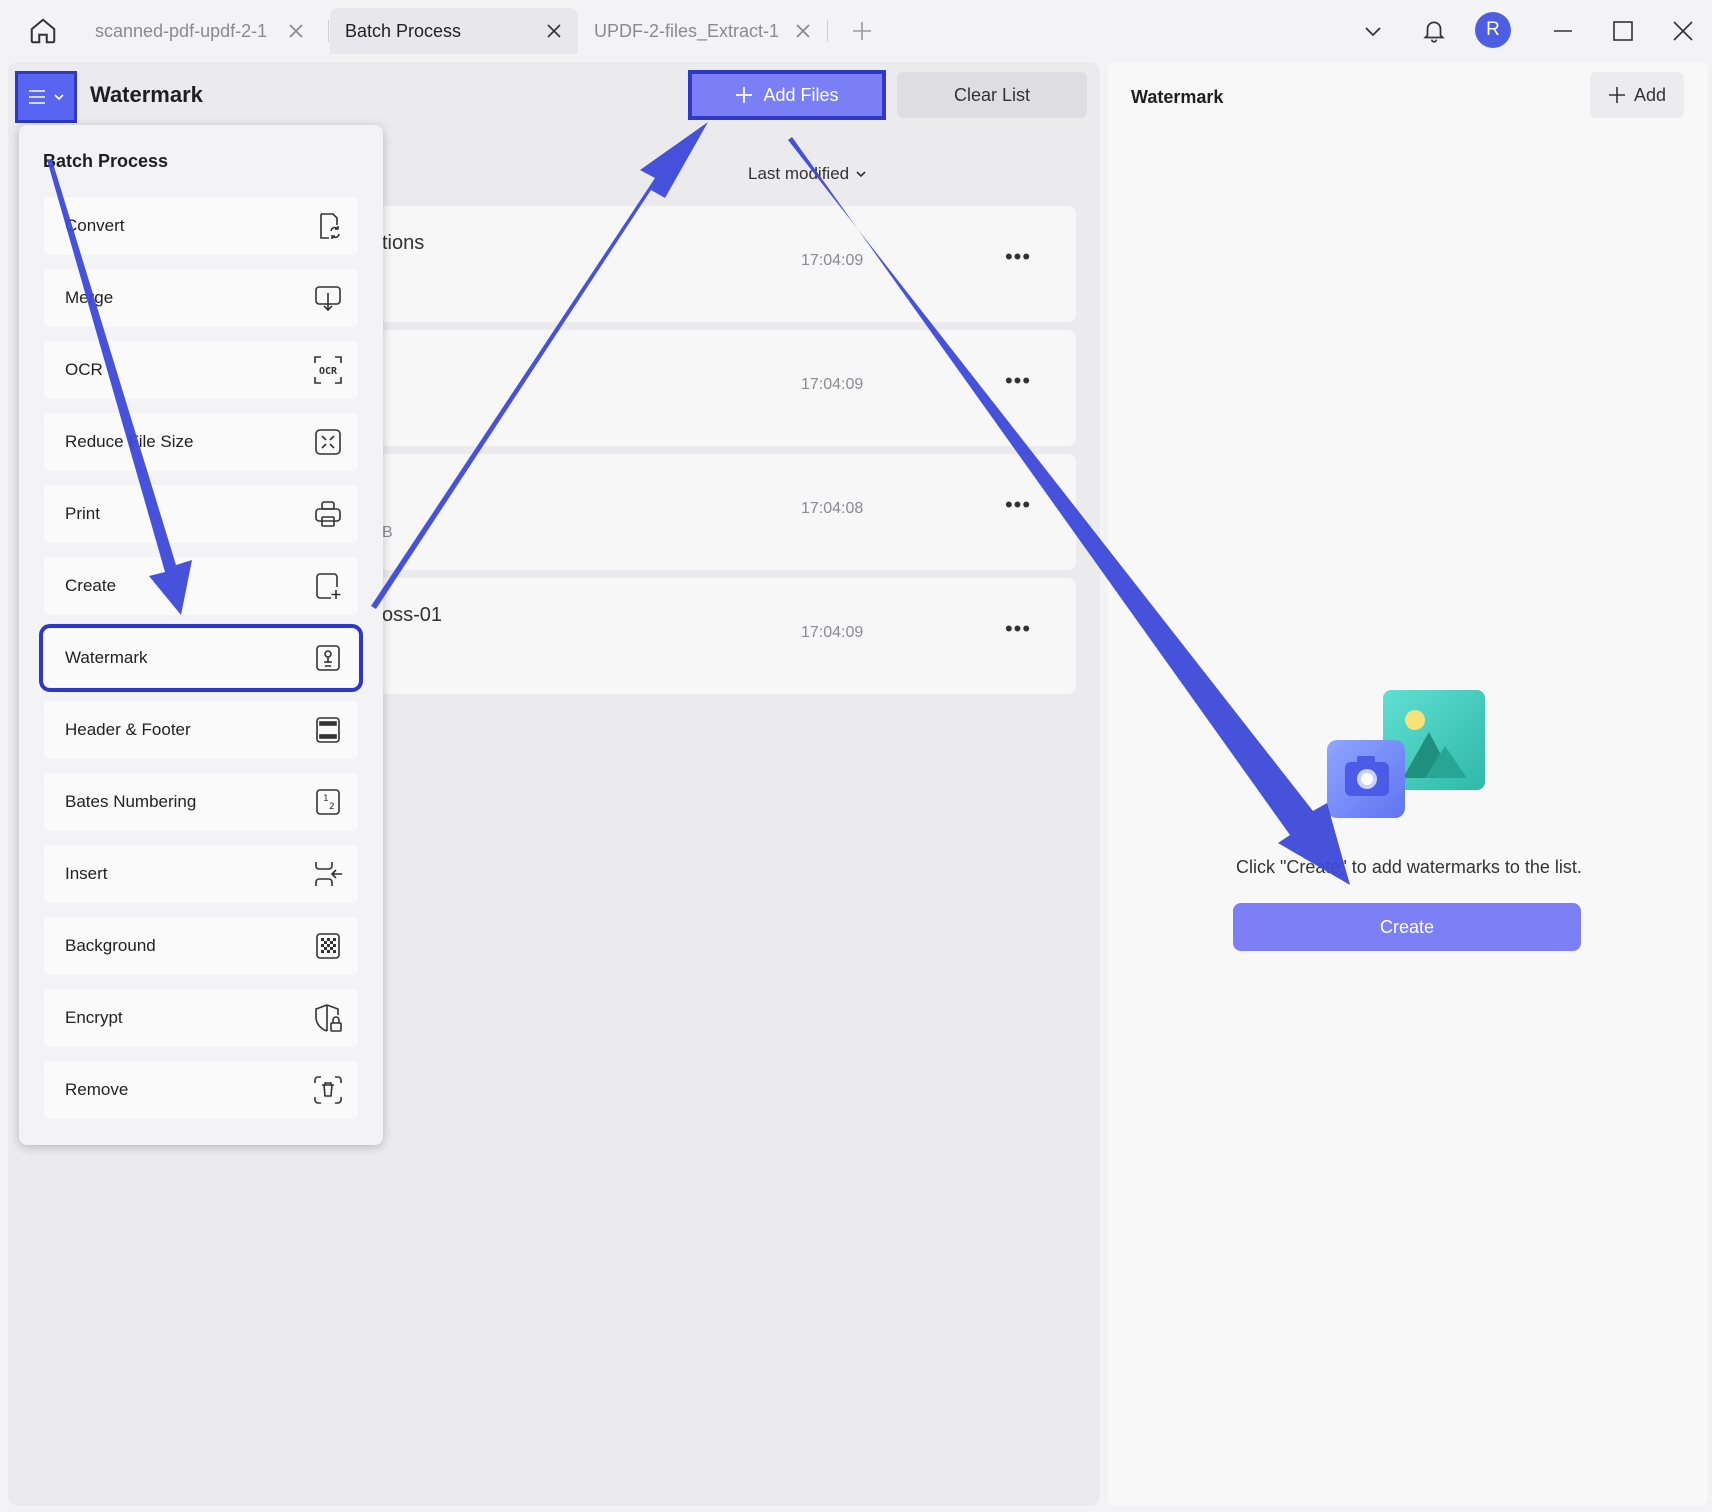  I want to click on minimize-icon, so click(1563, 31).